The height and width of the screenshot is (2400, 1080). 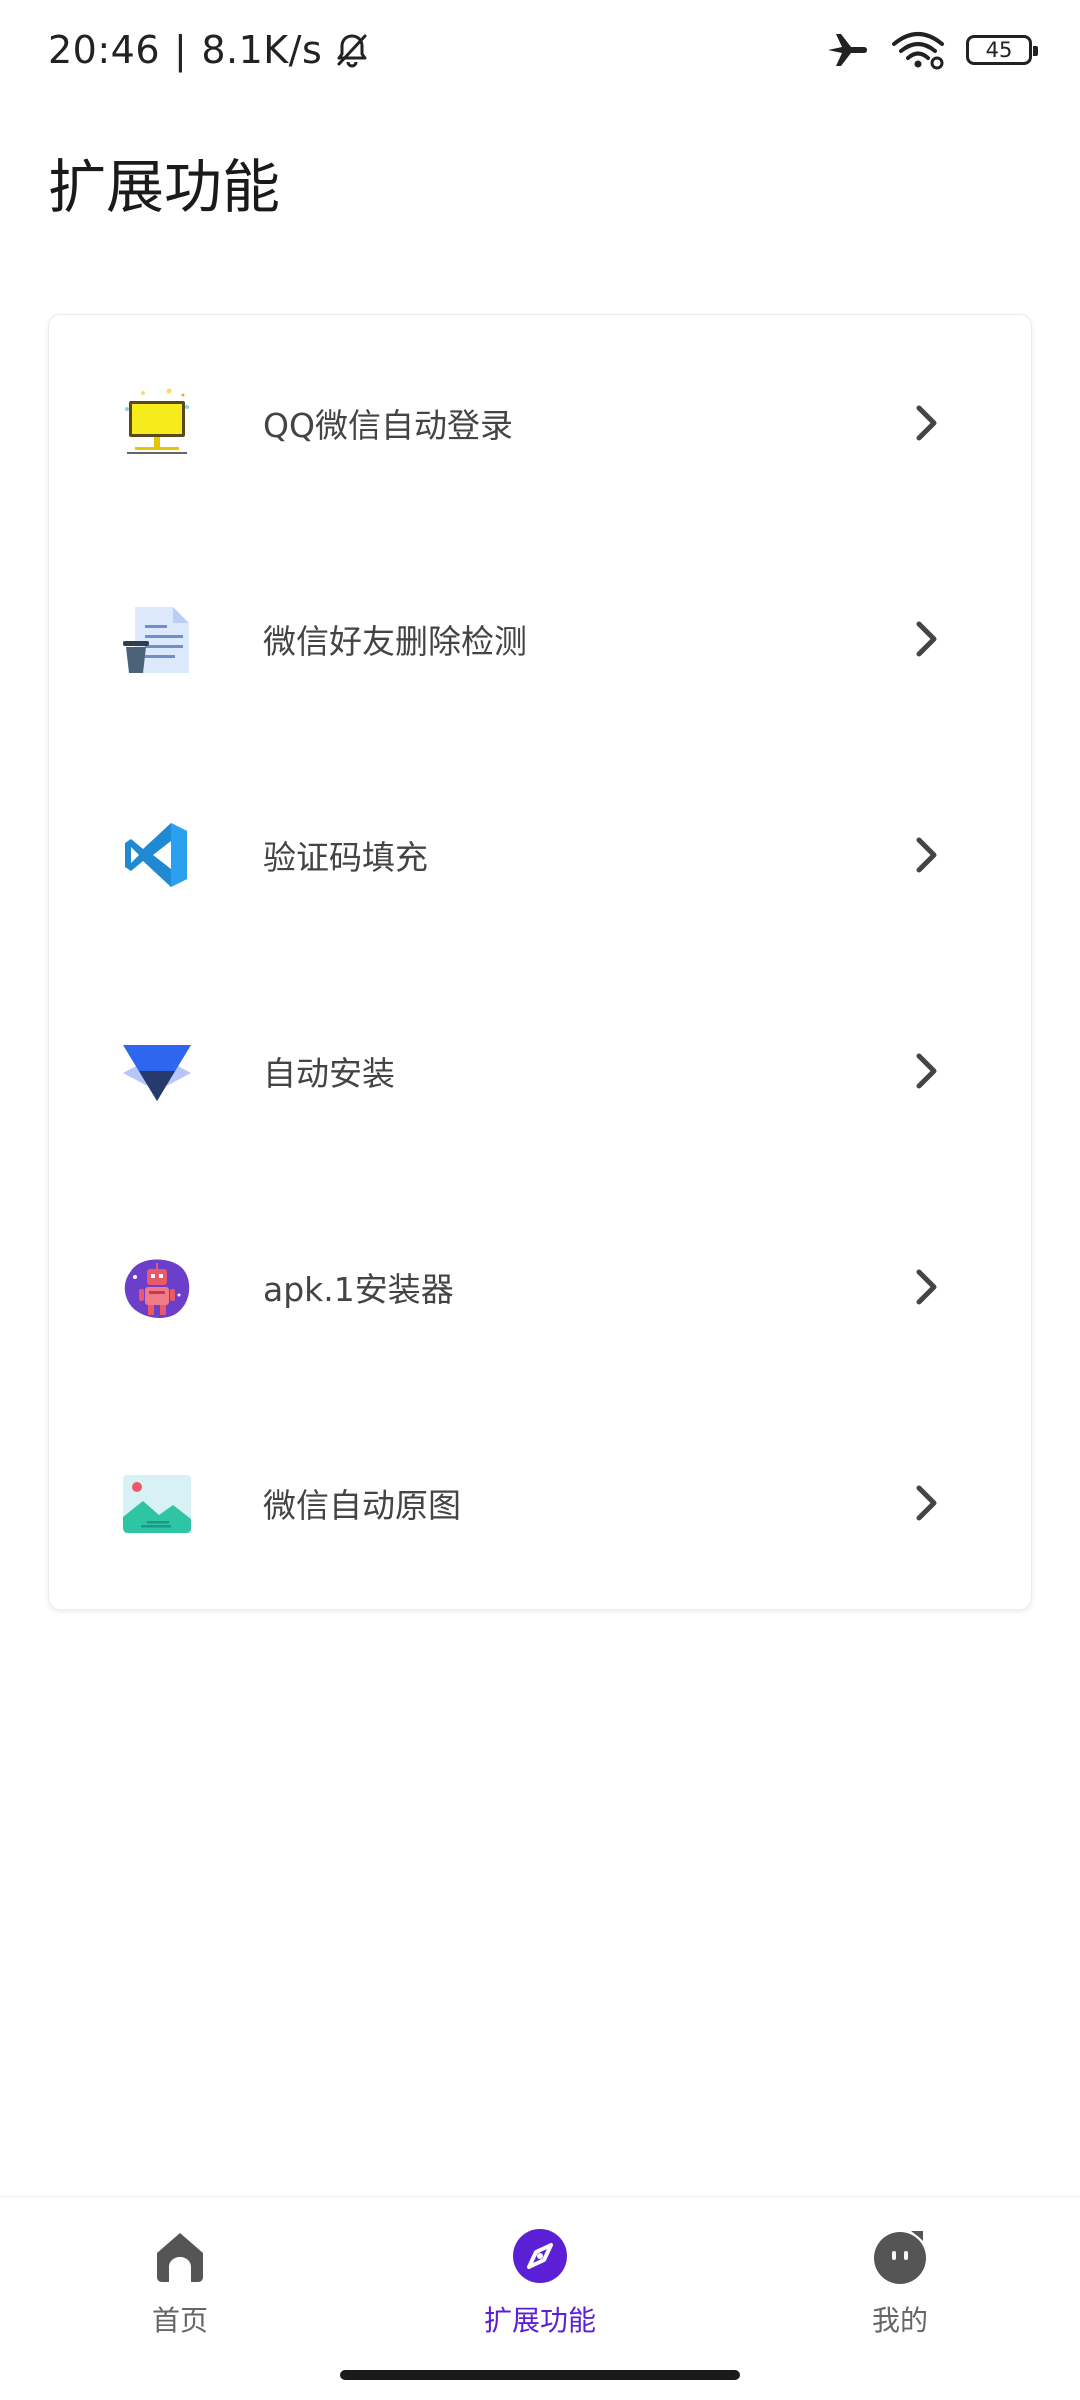 What do you see at coordinates (540, 855) in the screenshot?
I see `feature-row-captcha-fill: 验证码填充` at bounding box center [540, 855].